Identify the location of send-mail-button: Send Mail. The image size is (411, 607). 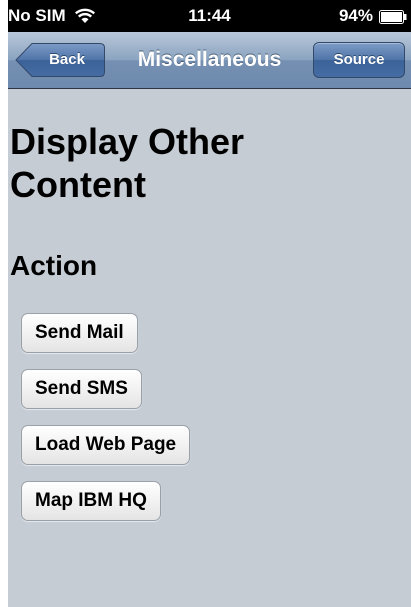
(79, 333).